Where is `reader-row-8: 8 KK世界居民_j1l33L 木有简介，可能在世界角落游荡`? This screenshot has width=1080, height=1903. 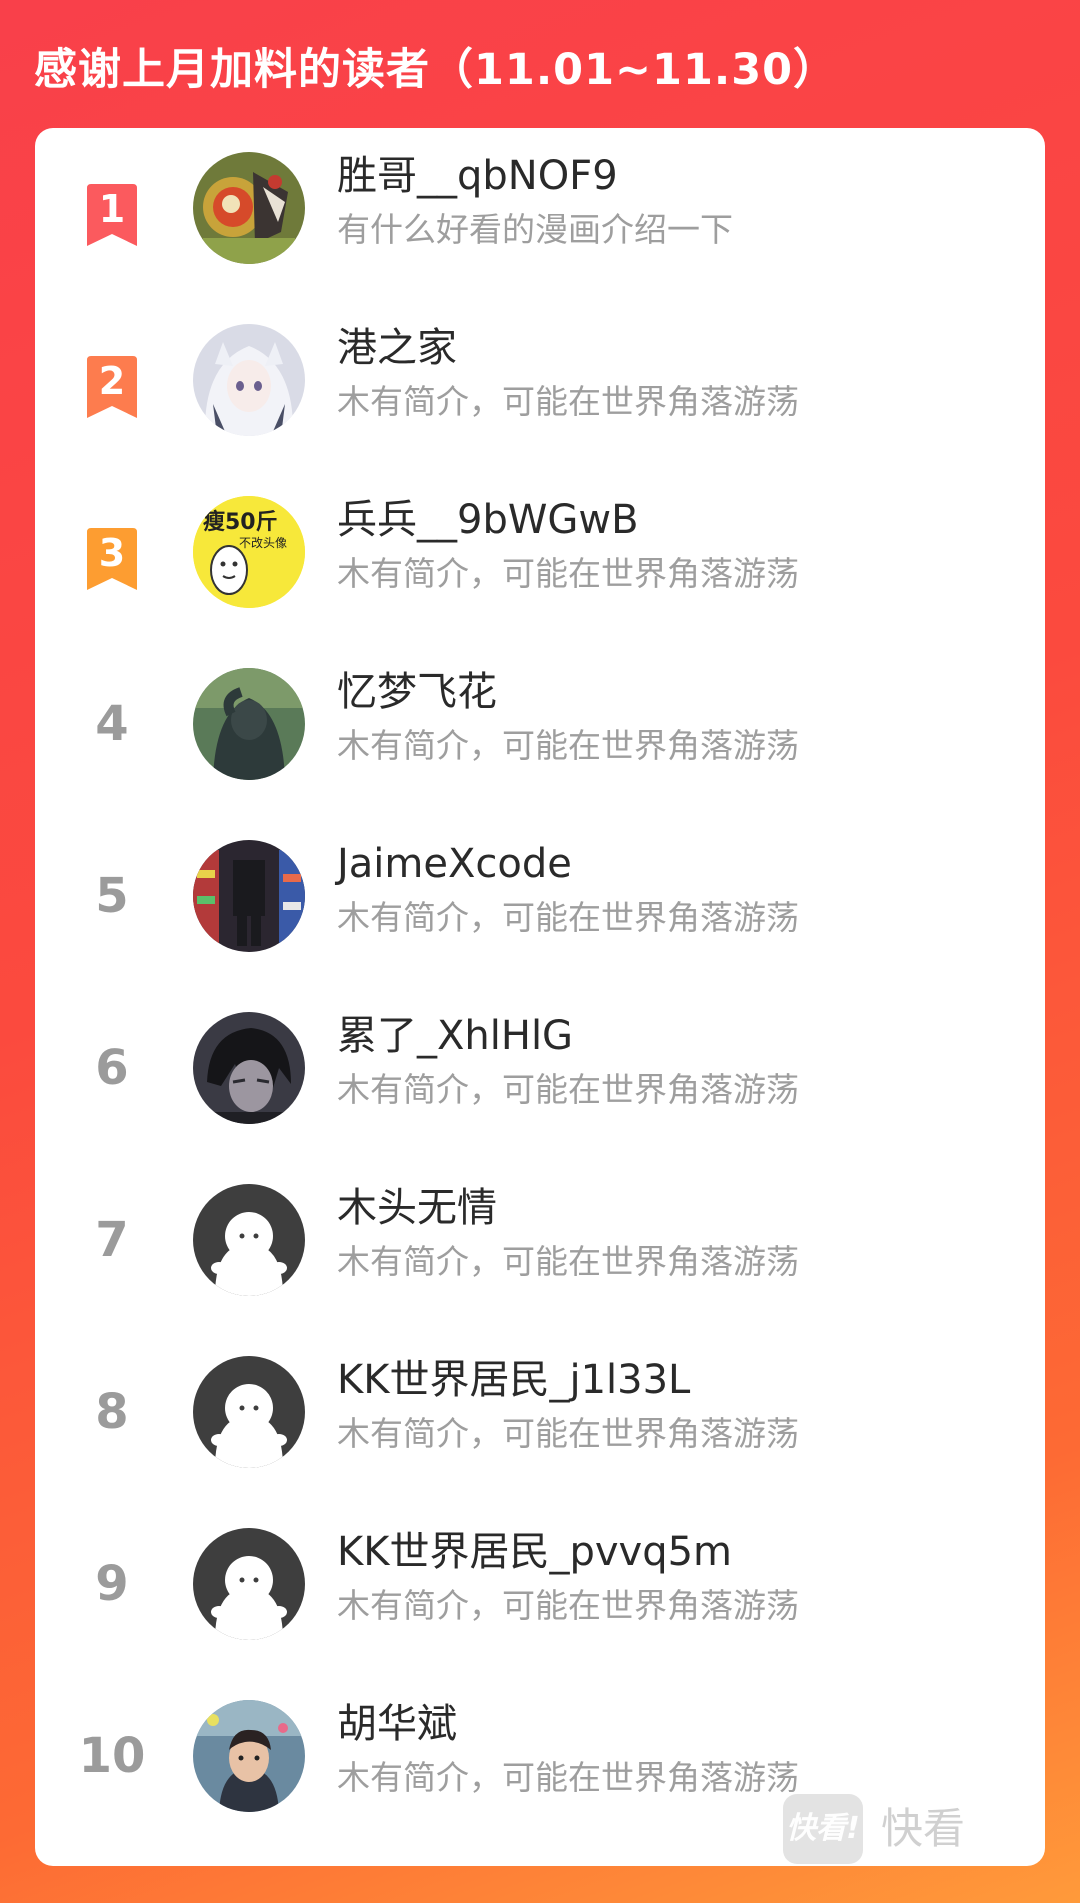
reader-row-8: 8 KK世界居民_j1l33L 木有简介，可能在世界角落游荡 is located at coordinates (540, 1412).